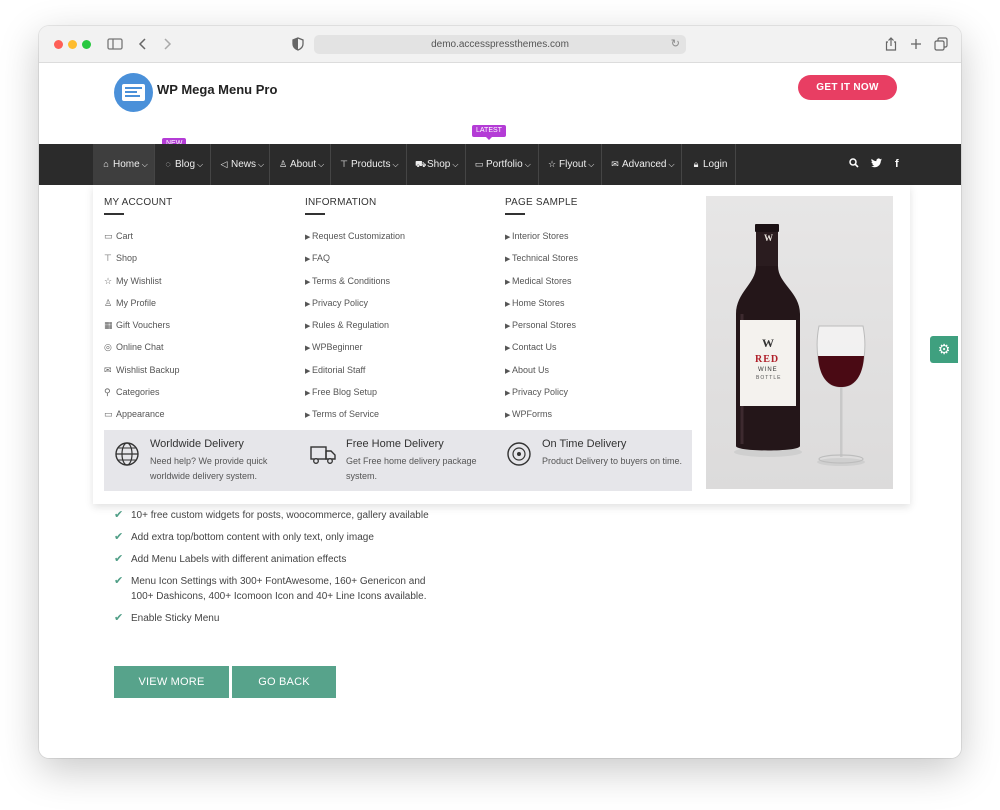 This screenshot has width=1000, height=810. Describe the element at coordinates (300, 164) in the screenshot. I see `nav-item-about: ♙ About ⌵` at that location.